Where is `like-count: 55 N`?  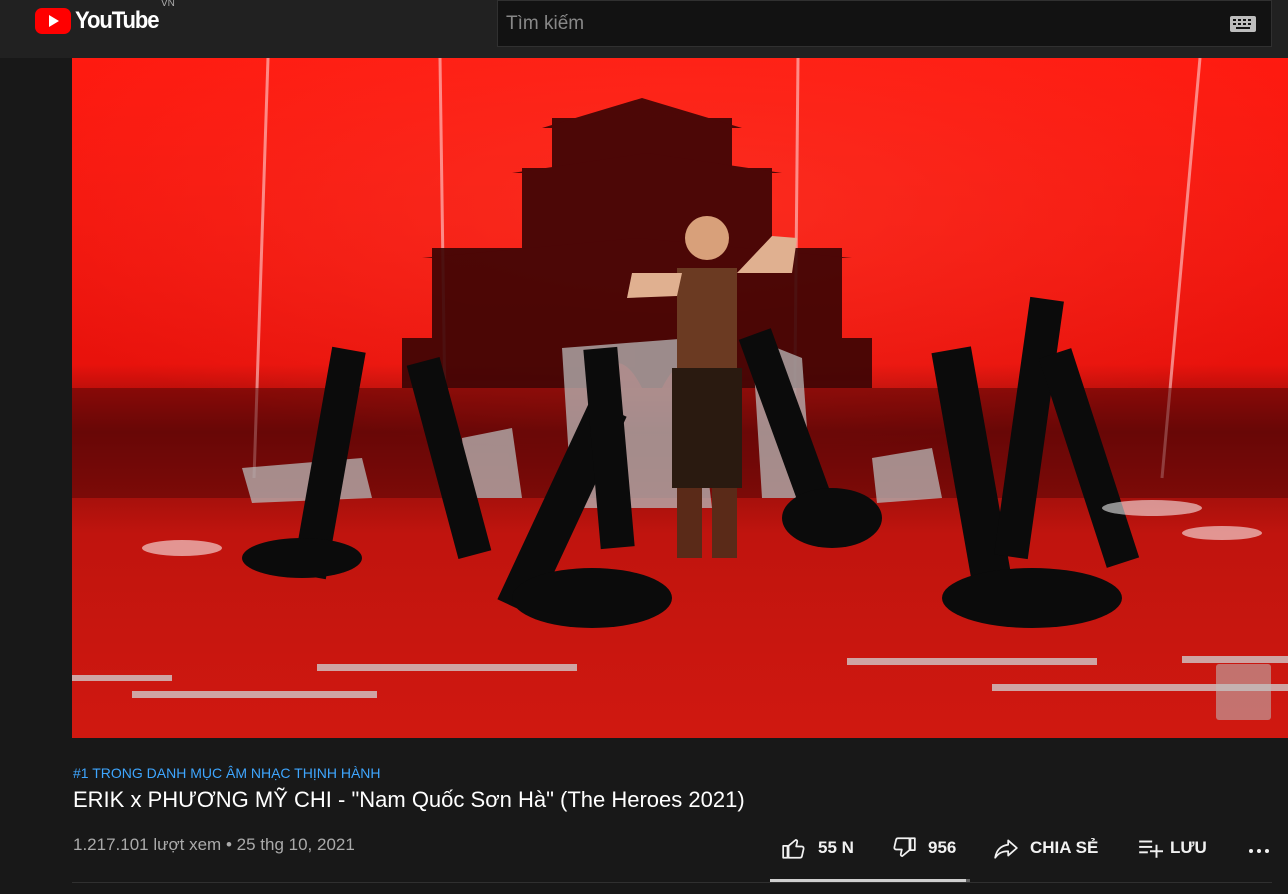
like-count: 55 N is located at coordinates (836, 847).